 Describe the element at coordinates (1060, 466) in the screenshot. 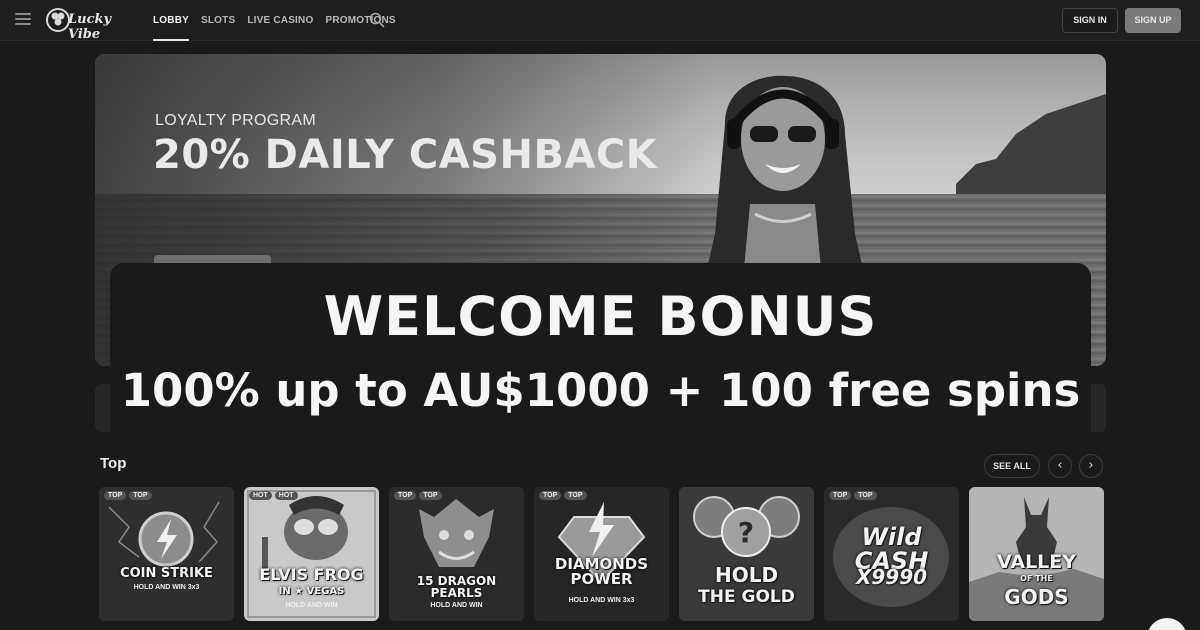

I see `prev-arrow-button: ‹` at that location.